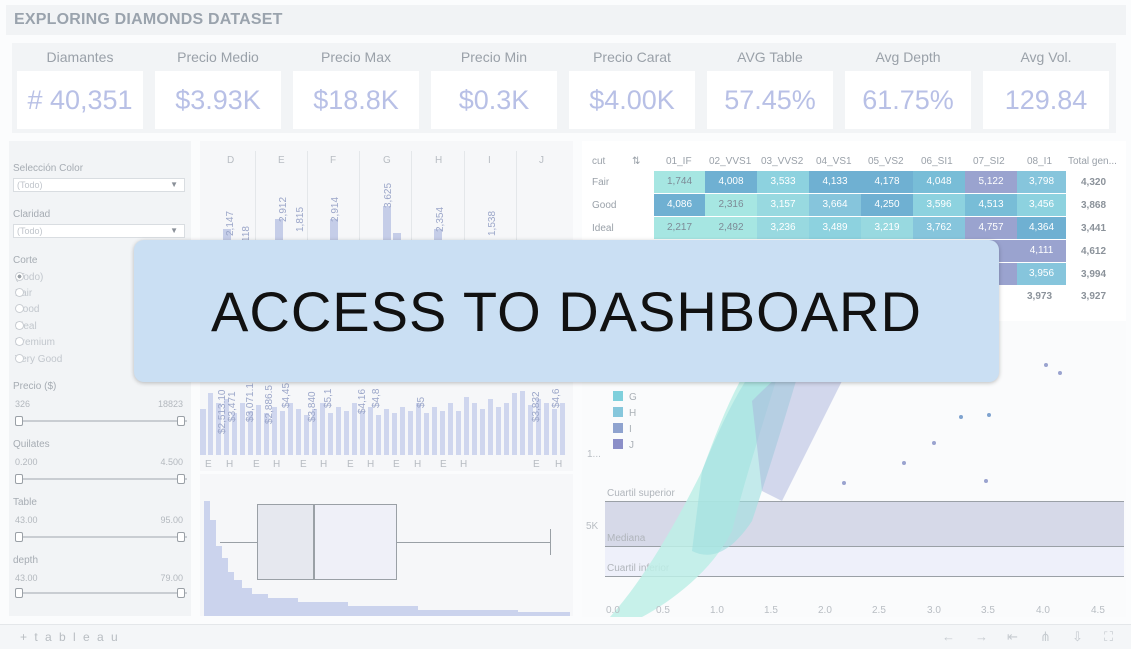  Describe the element at coordinates (1045, 637) in the screenshot. I see `share-icon: ⋔` at that location.